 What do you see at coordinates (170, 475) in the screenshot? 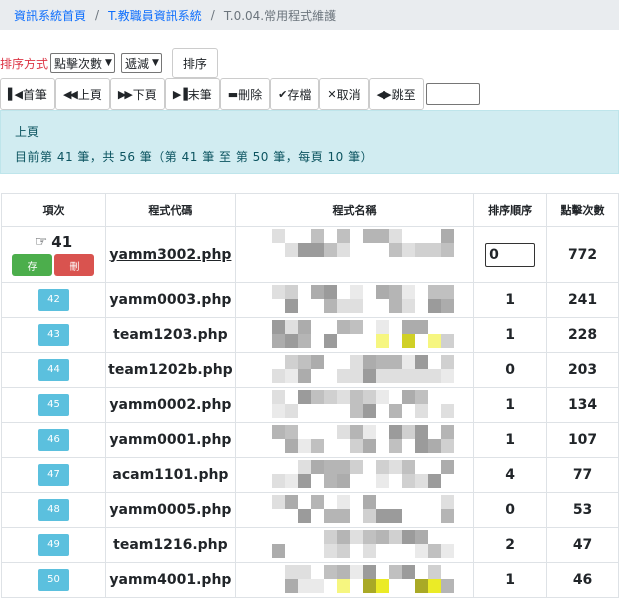
I see `program-code: acam1101.php` at bounding box center [170, 475].